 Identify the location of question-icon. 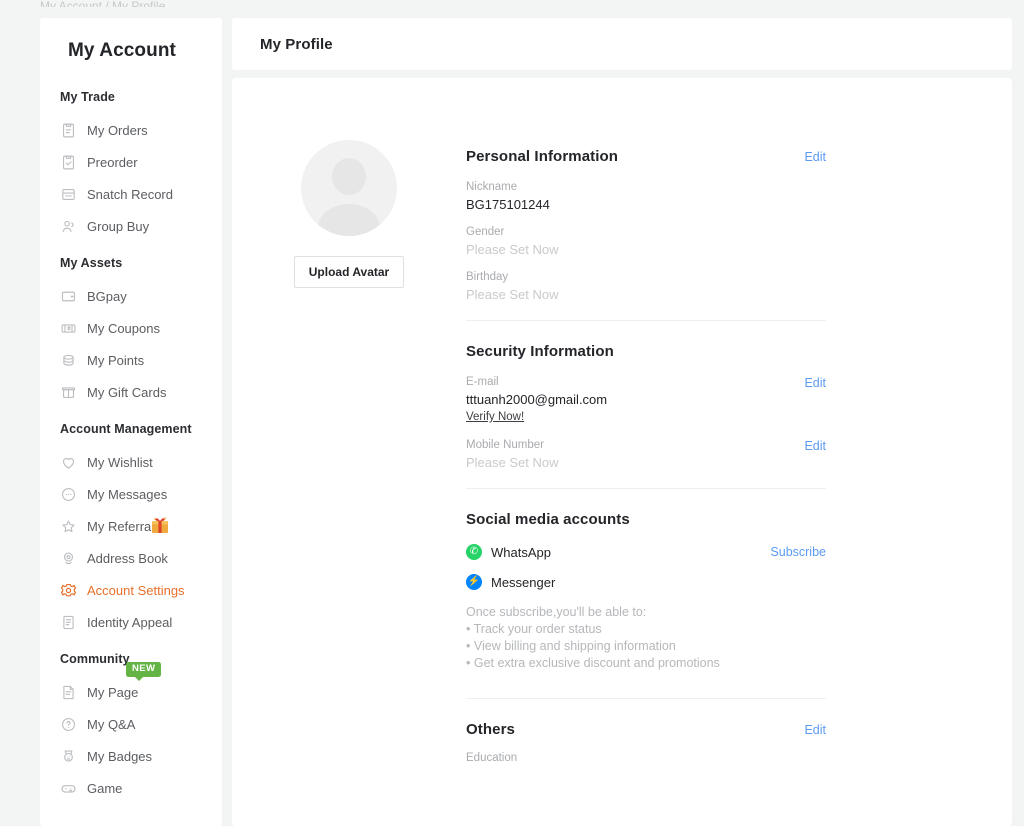
(68, 724).